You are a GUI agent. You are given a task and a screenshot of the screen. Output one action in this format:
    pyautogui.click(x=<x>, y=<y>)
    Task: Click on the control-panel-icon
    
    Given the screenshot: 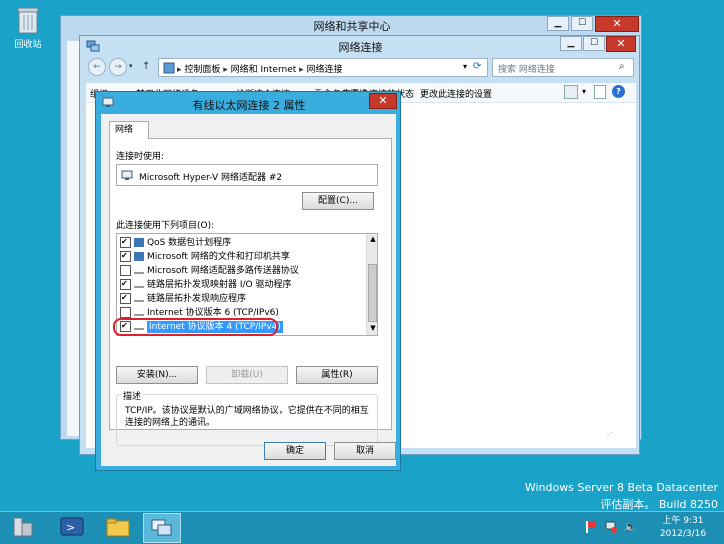 What is the action you would take?
    pyautogui.click(x=169, y=68)
    